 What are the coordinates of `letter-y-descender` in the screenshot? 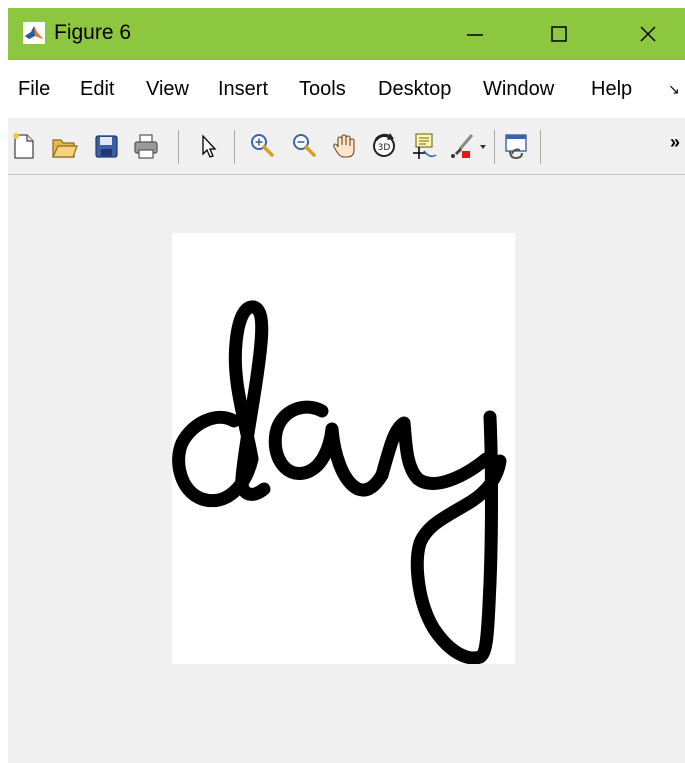 It's located at (458, 537).